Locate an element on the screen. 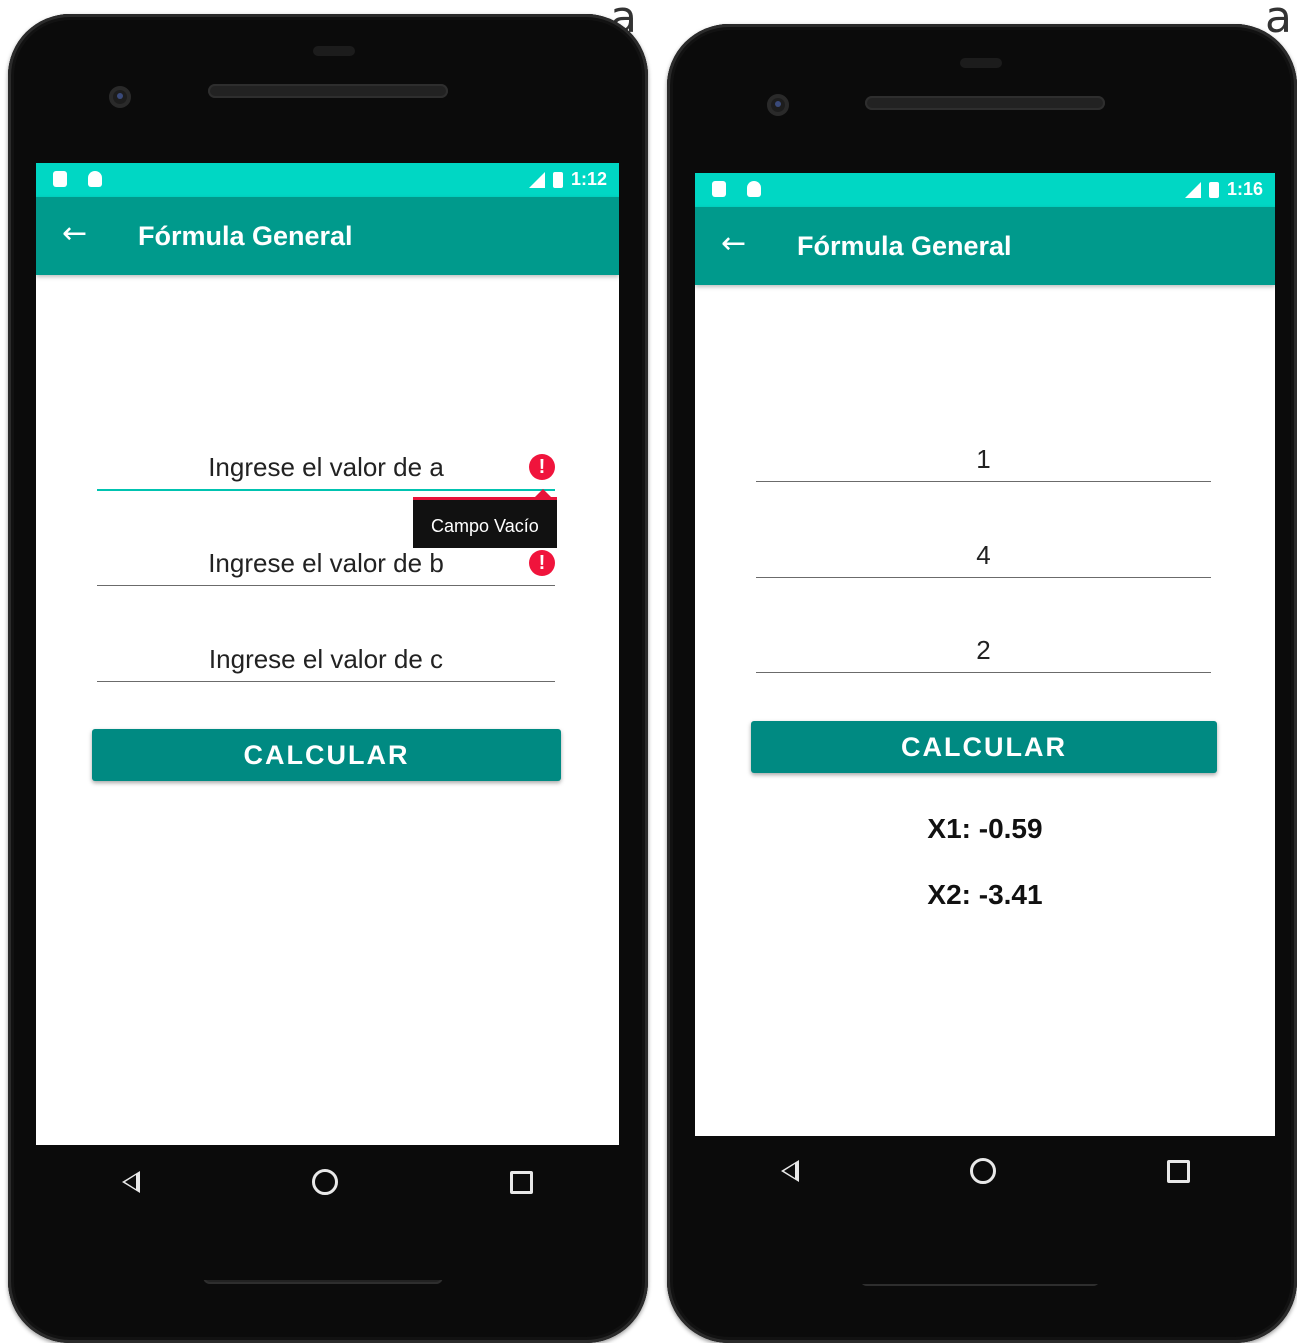 Image resolution: width=1297 pixels, height=1343 pixels. status-time: 1:12 is located at coordinates (588, 179).